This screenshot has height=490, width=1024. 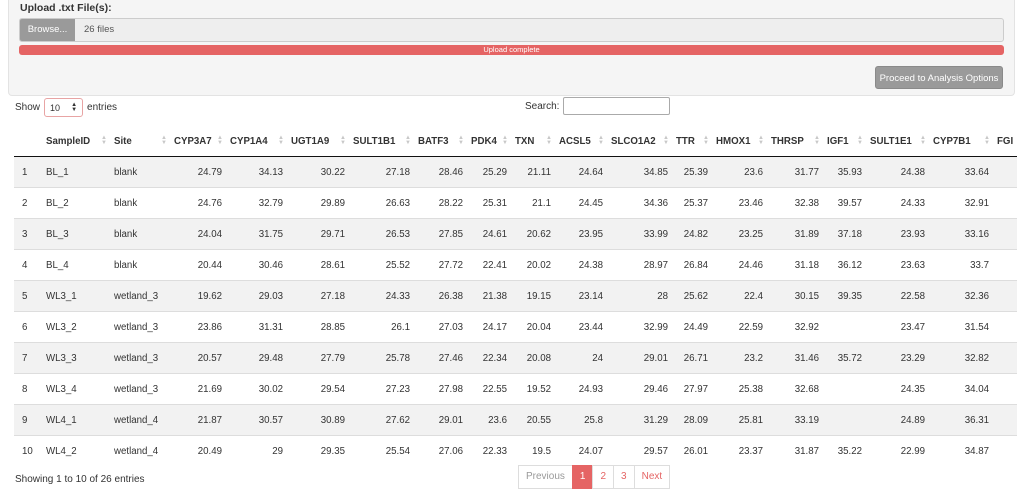 What do you see at coordinates (489, 203) in the screenshot?
I see `table-cell: 25.31` at bounding box center [489, 203].